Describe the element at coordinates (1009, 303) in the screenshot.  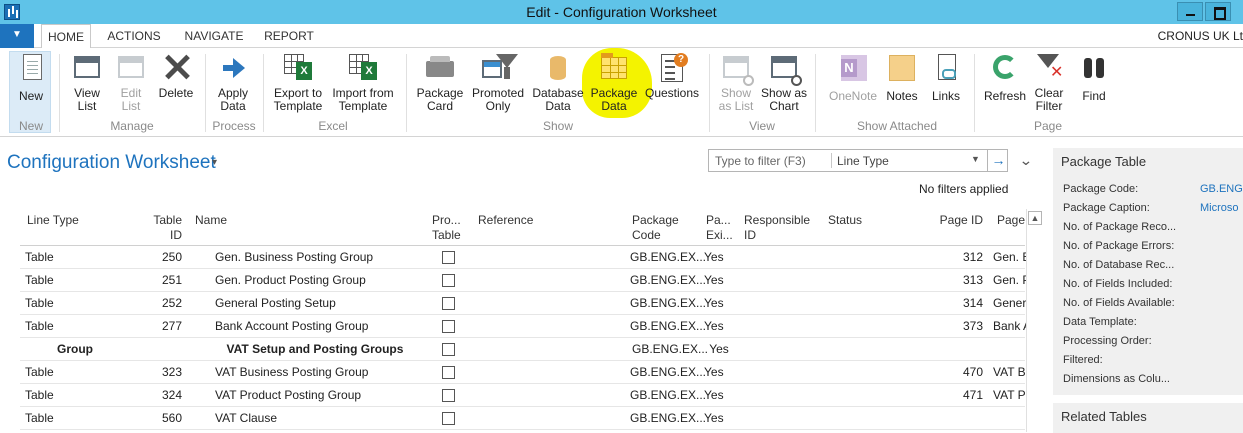
I see `cell-page-caption: Genera` at that location.